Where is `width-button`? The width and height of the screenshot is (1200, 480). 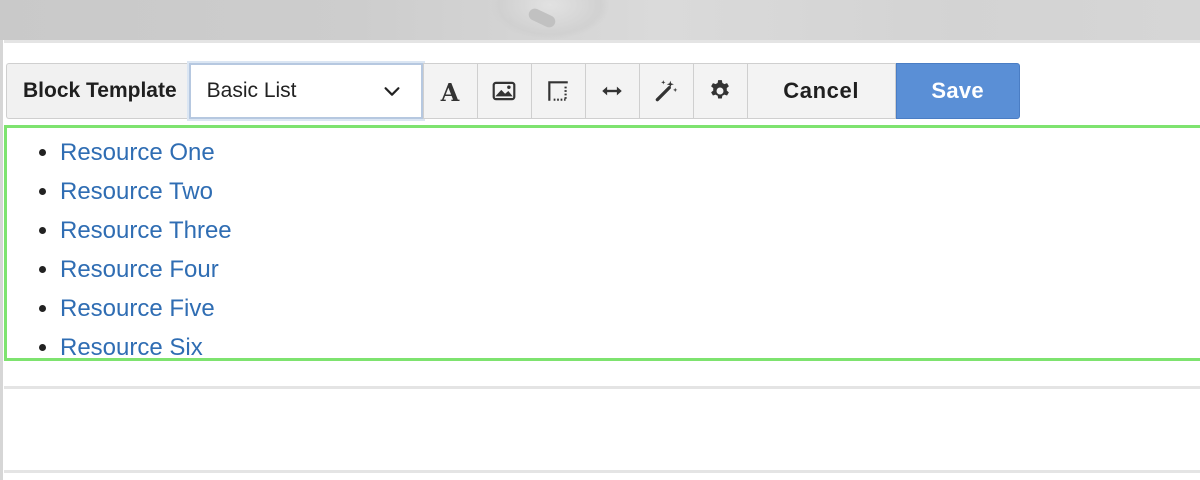 width-button is located at coordinates (612, 91).